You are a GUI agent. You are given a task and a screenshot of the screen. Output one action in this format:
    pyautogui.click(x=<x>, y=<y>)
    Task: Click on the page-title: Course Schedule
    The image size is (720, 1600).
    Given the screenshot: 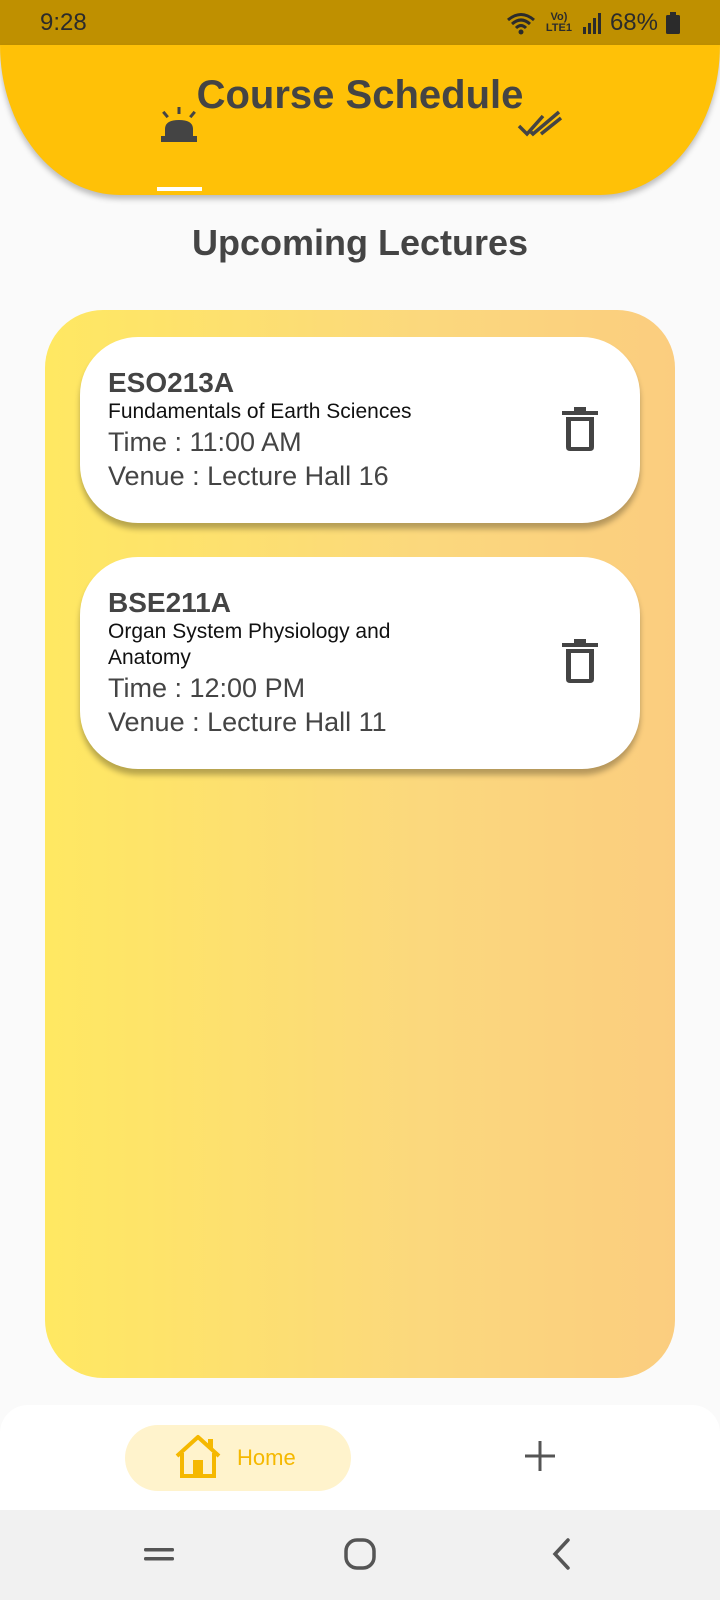 What is the action you would take?
    pyautogui.click(x=360, y=95)
    